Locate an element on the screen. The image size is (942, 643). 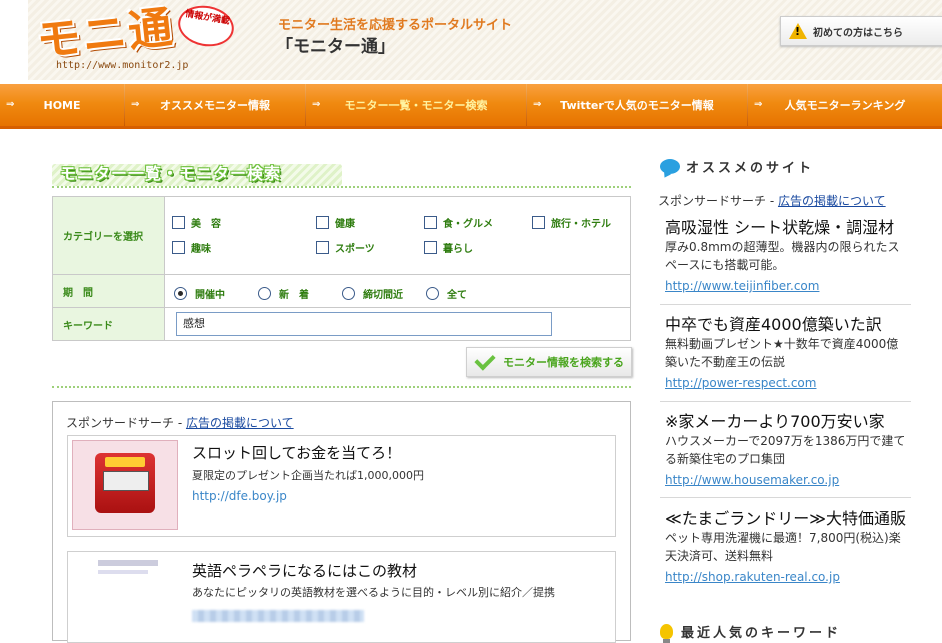
search-button-label: モニター情報を検索する is located at coordinates (563, 362).